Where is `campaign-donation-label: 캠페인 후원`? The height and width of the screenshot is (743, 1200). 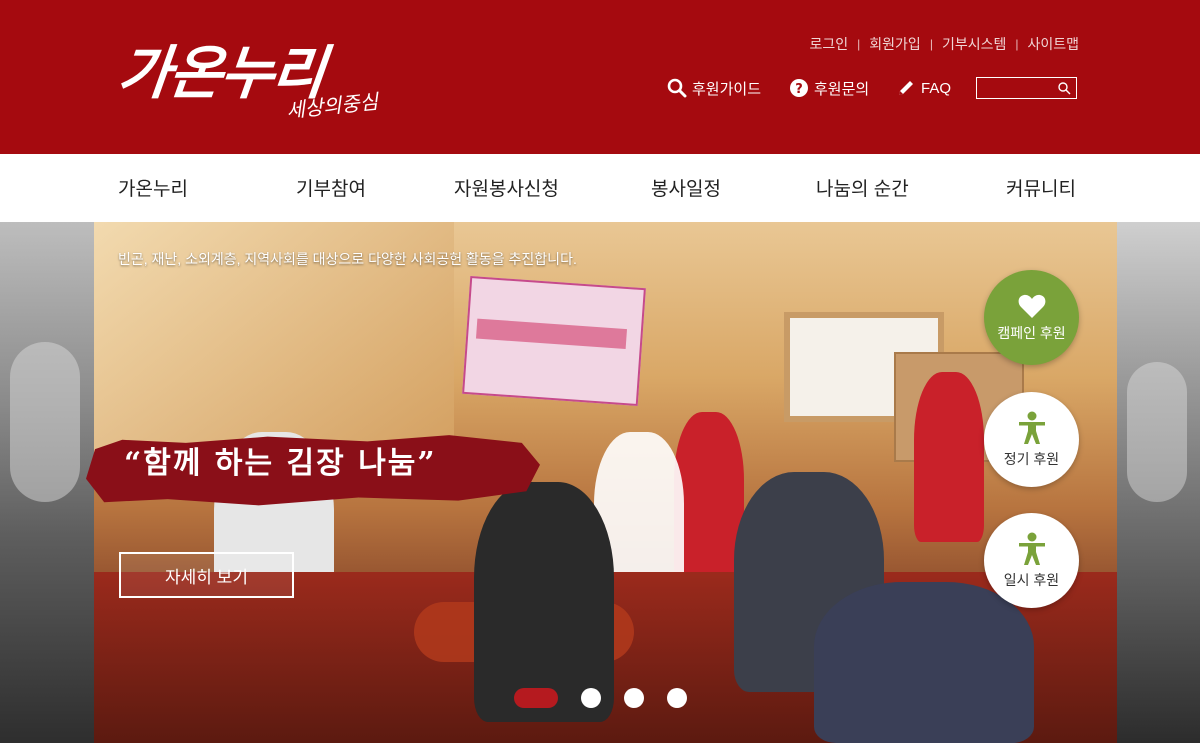 campaign-donation-label: 캠페인 후원 is located at coordinates (1031, 332).